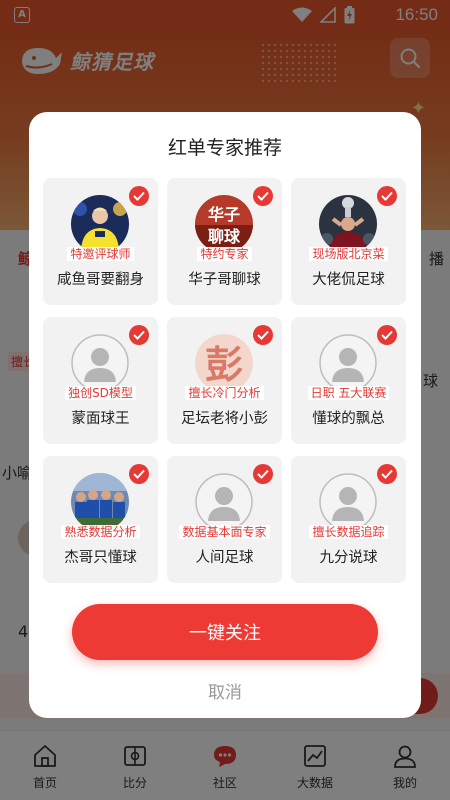 The image size is (450, 800). I want to click on expert-name: 懂球的飘总, so click(348, 419).